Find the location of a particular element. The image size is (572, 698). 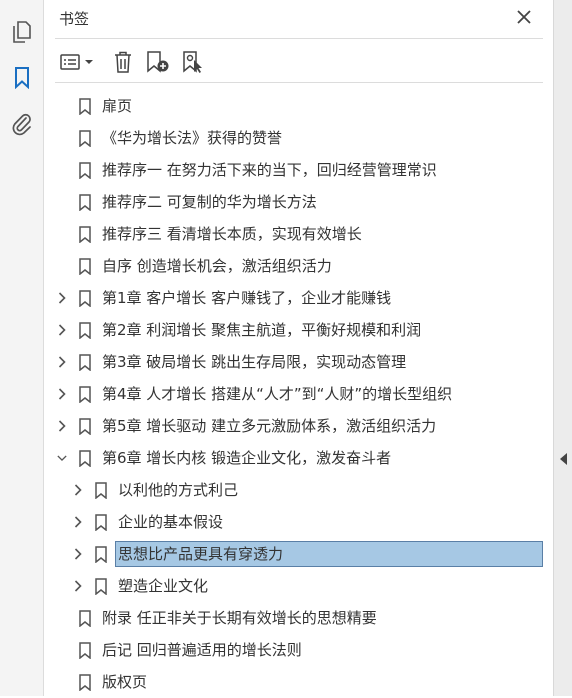

bookmark-item: 推荐序三 看清增长本质，实现有效增长 is located at coordinates (299, 234).